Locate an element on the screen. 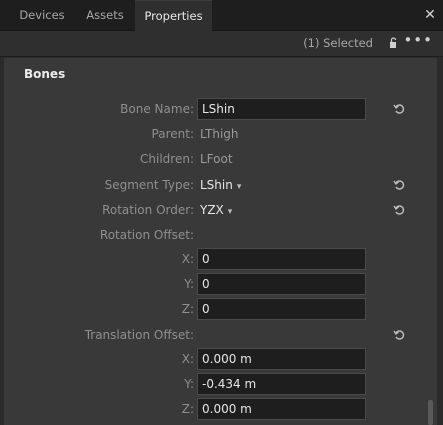  scrollbar-thumb is located at coordinates (430, 412).